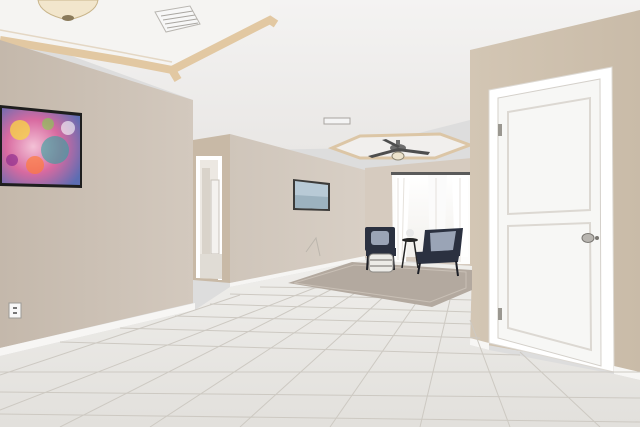 Image resolution: width=640 pixels, height=427 pixels. Describe the element at coordinates (381, 263) in the screenshot. I see `pouf-ottoman` at that location.